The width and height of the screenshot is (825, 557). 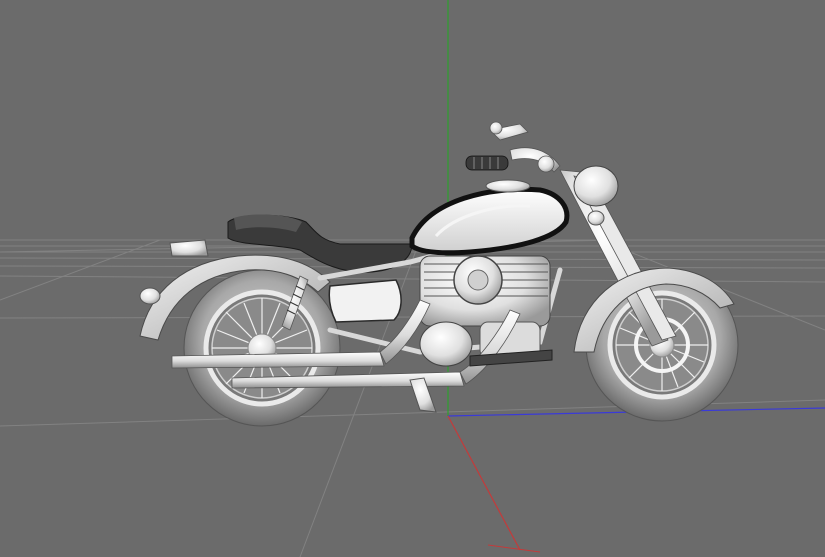 What do you see at coordinates (484, 483) in the screenshot?
I see `z-axis-line` at bounding box center [484, 483].